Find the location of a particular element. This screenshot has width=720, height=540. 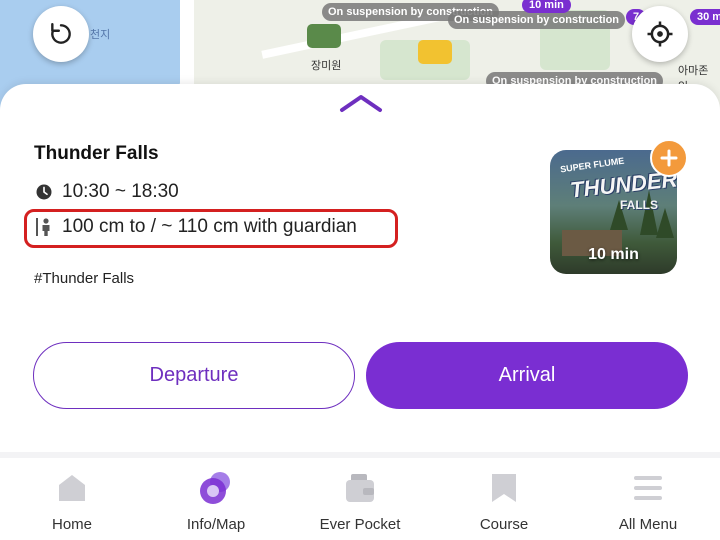

nav-item-ever-pocket: Ever Pocket is located at coordinates (360, 499).